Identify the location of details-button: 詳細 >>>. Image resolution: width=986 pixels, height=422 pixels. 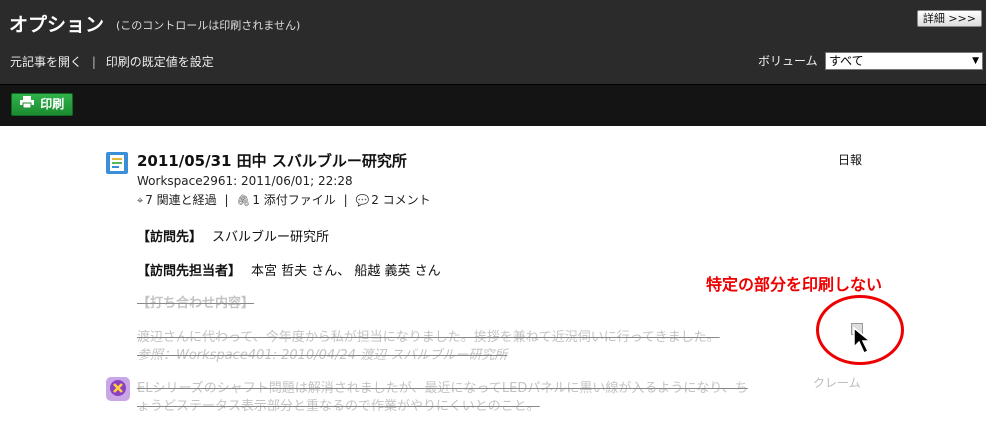
(949, 18).